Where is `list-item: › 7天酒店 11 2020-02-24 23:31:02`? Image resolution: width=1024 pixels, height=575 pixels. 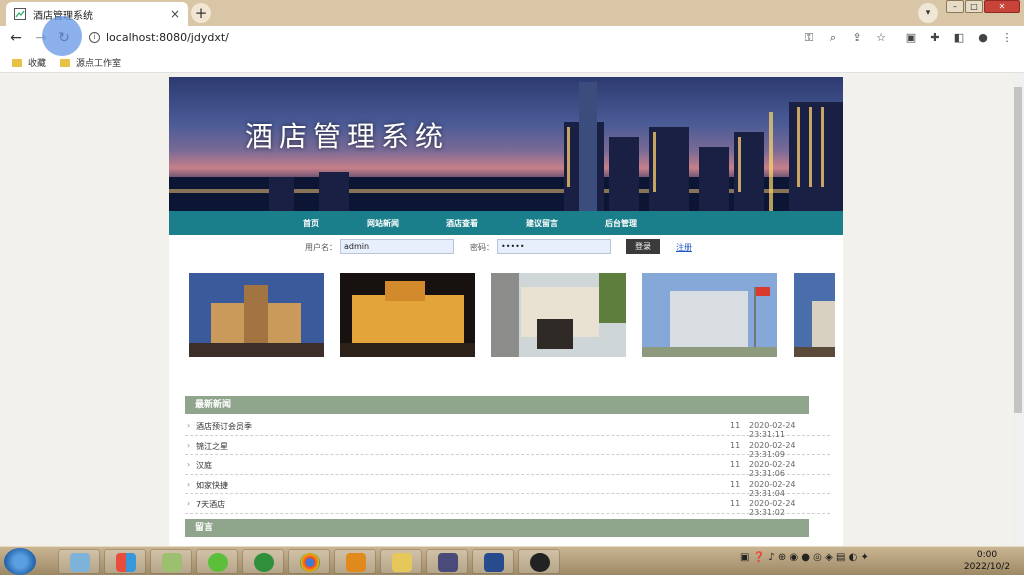
list-item: › 7天酒店 11 2020-02-24 23:31:02 is located at coordinates (507, 505).